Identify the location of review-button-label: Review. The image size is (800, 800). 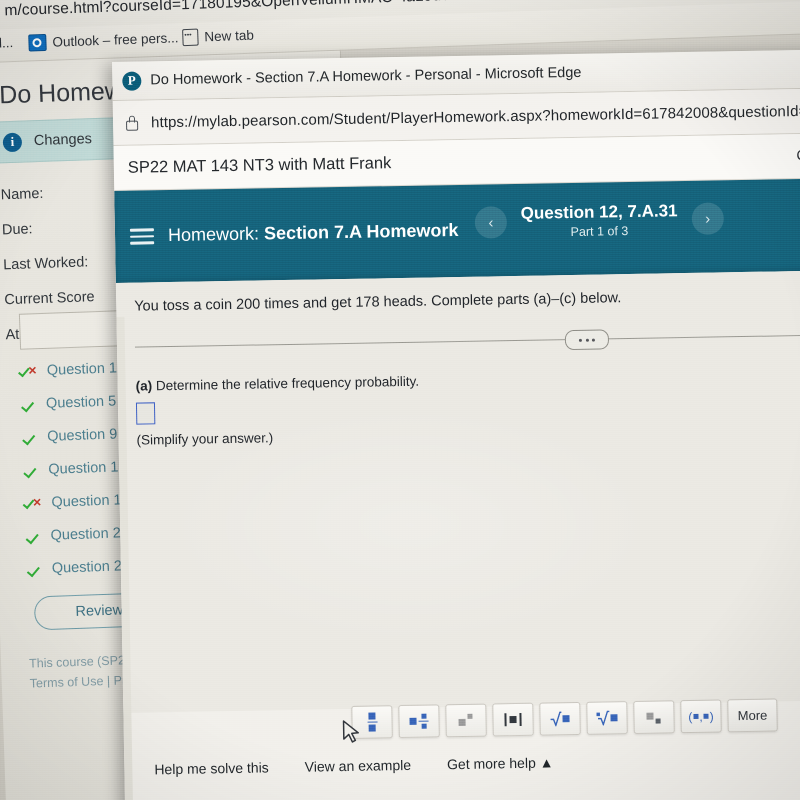
(99, 611).